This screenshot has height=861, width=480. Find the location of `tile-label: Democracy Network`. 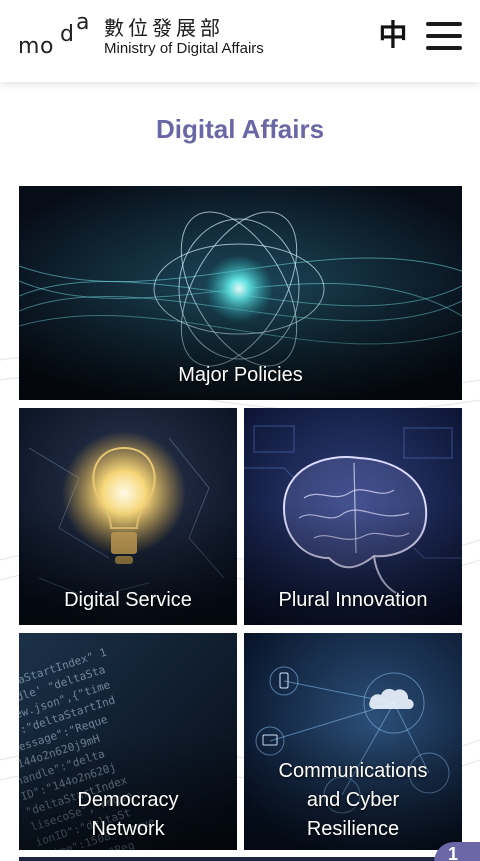

tile-label: Democracy Network is located at coordinates (128, 814).